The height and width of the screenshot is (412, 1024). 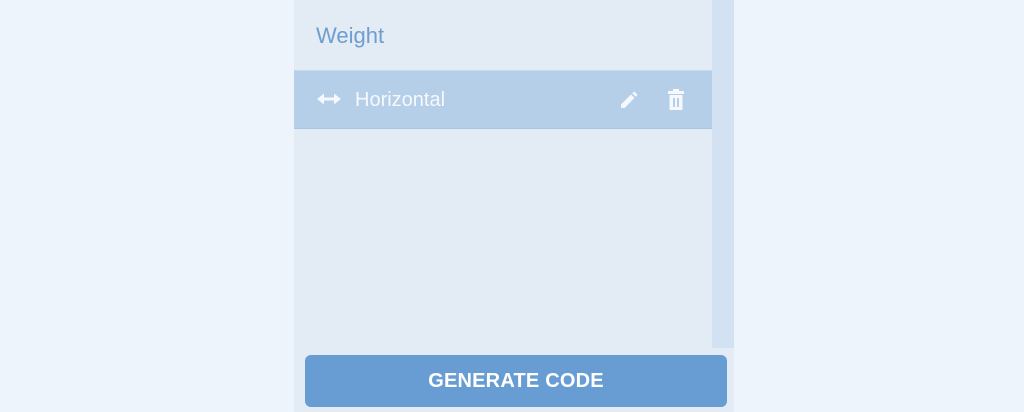 What do you see at coordinates (329, 99) in the screenshot?
I see `horizontal-arrows-icon` at bounding box center [329, 99].